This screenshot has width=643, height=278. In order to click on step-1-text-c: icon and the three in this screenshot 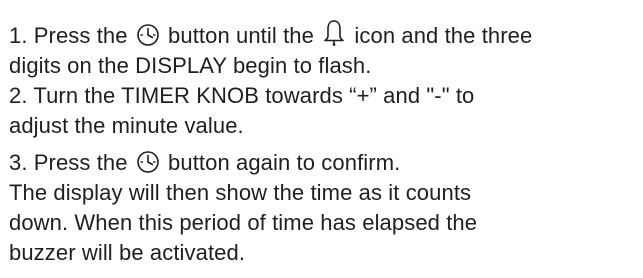, I will do `click(443, 35)`.